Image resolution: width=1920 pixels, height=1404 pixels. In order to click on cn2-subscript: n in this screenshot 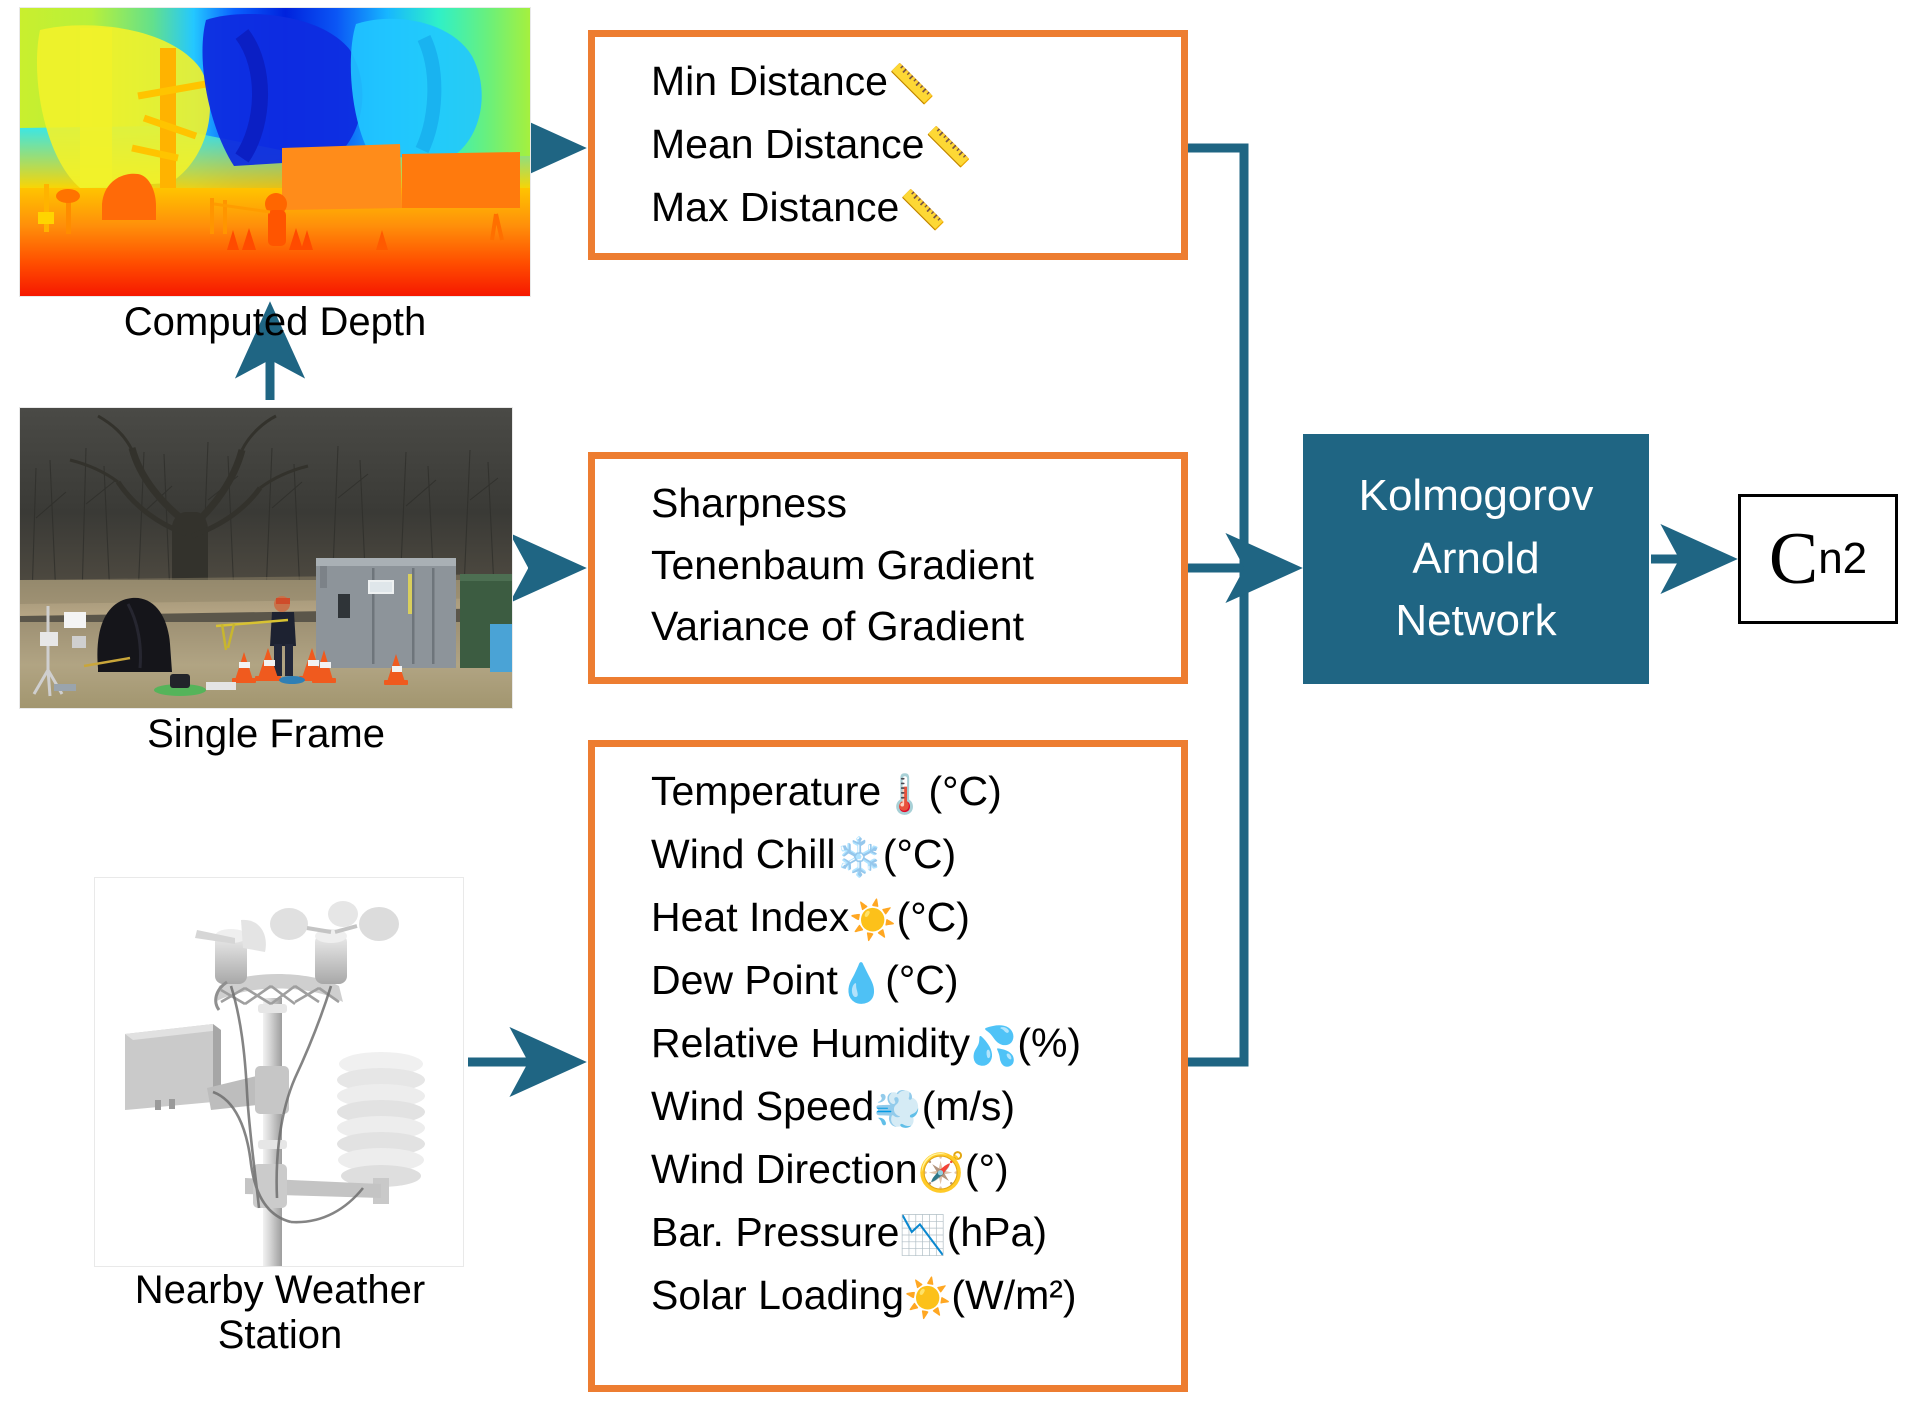, I will do `click(1830, 558)`.